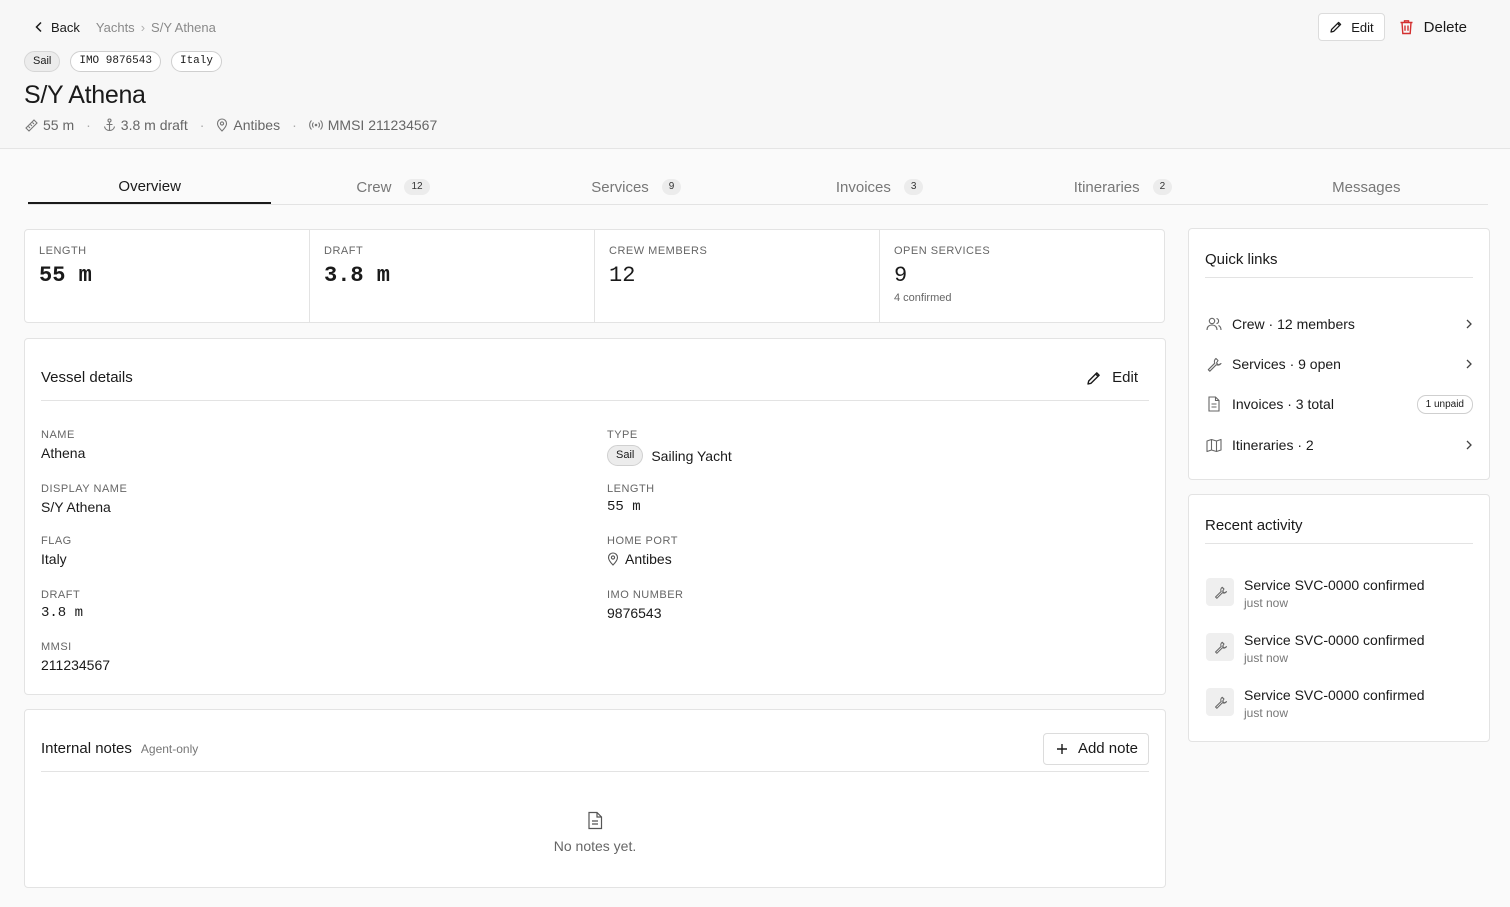 This screenshot has width=1510, height=907. Describe the element at coordinates (84, 499) in the screenshot. I see `field-display-name: DISPLAY NAME S/Y Athena` at that location.